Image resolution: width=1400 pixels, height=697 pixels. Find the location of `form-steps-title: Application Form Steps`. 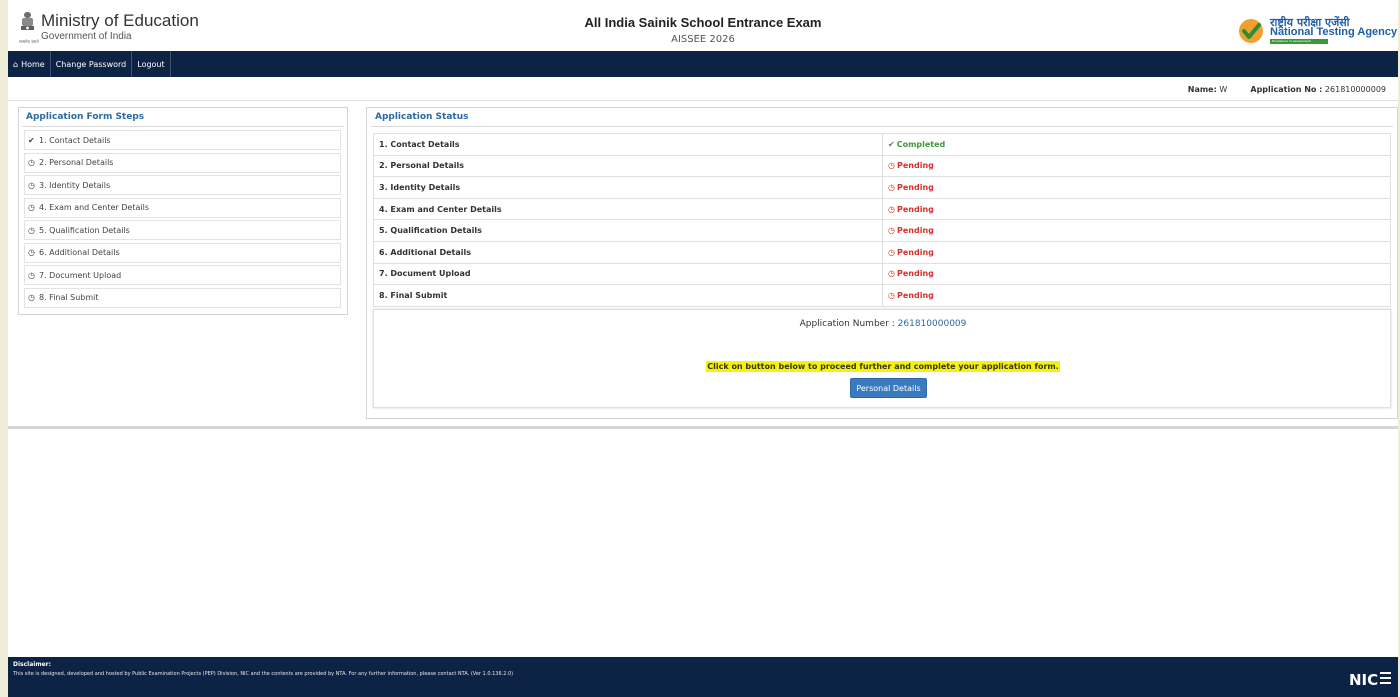

form-steps-title: Application Form Steps is located at coordinates (183, 117).